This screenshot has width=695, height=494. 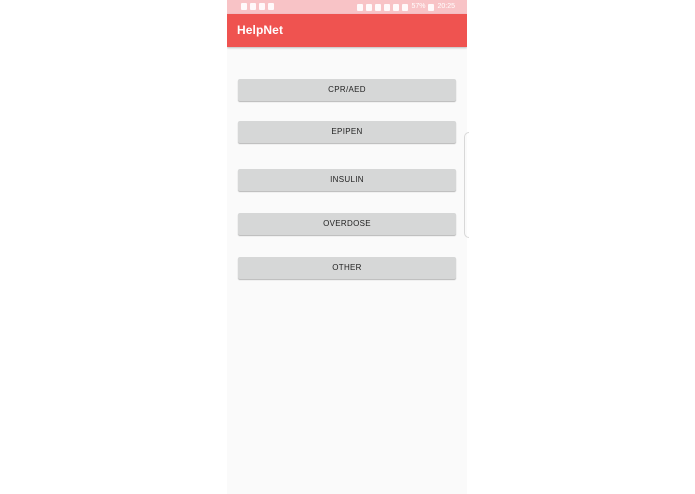 I want to click on nfc-icon, so click(x=369, y=7).